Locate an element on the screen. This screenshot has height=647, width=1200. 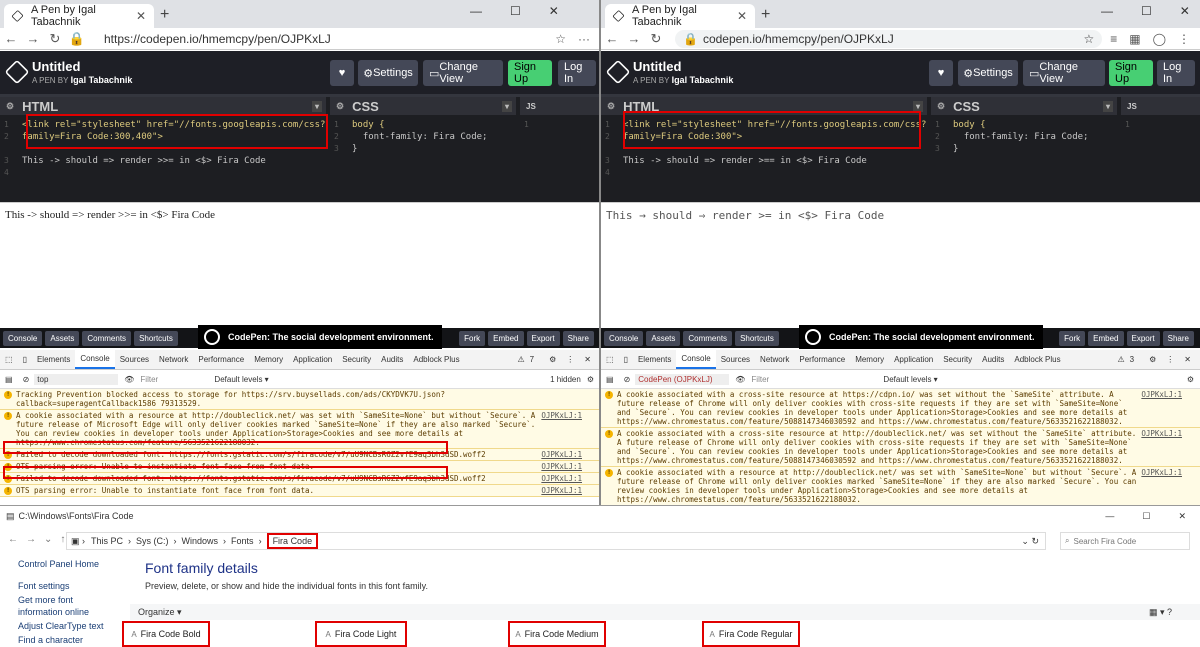
extension-icon: ≡ is located at coordinates (1113, 39).